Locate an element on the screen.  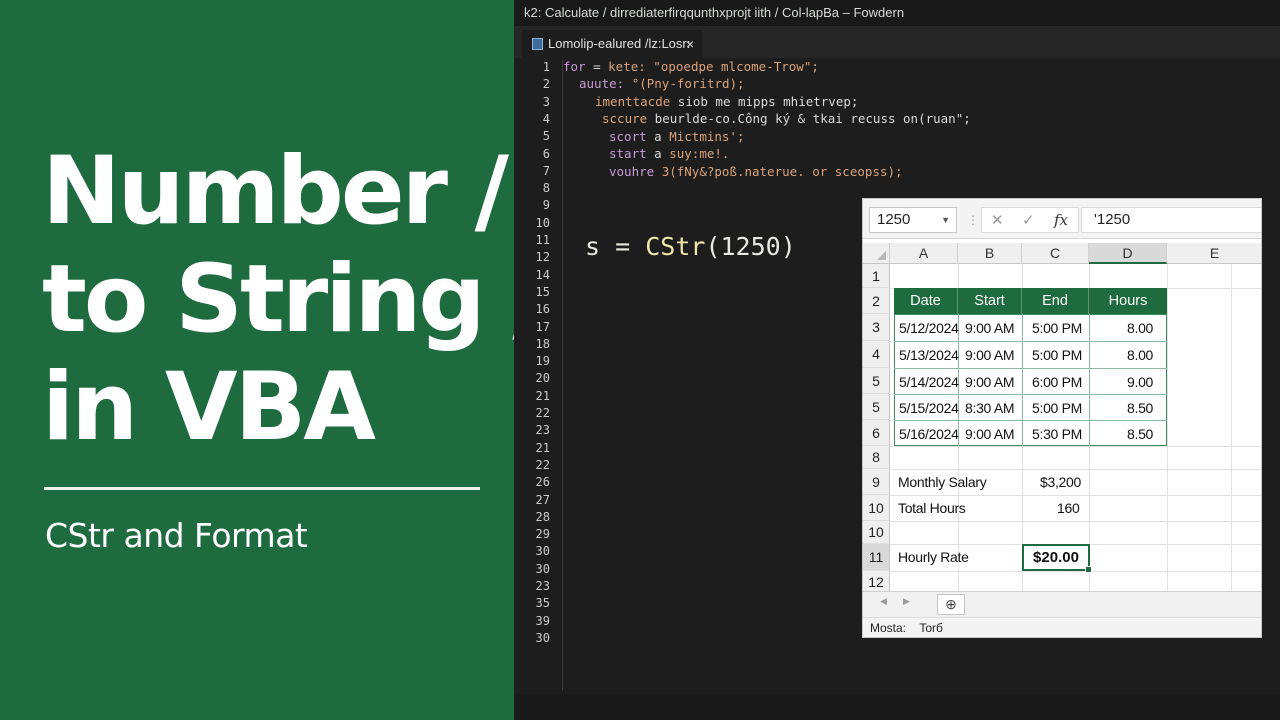
row-header: 6 is located at coordinates (876, 433).